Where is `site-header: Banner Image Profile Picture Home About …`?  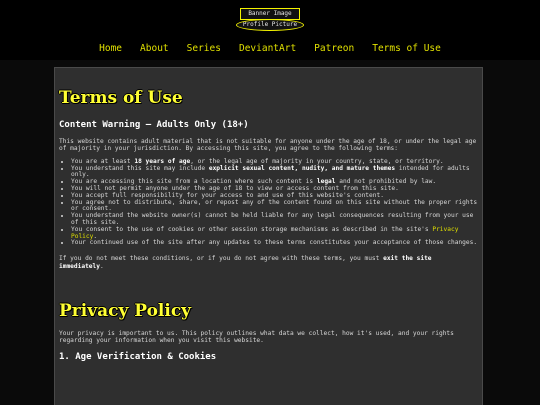
site-header: Banner Image Profile Picture Home About … is located at coordinates (270, 30).